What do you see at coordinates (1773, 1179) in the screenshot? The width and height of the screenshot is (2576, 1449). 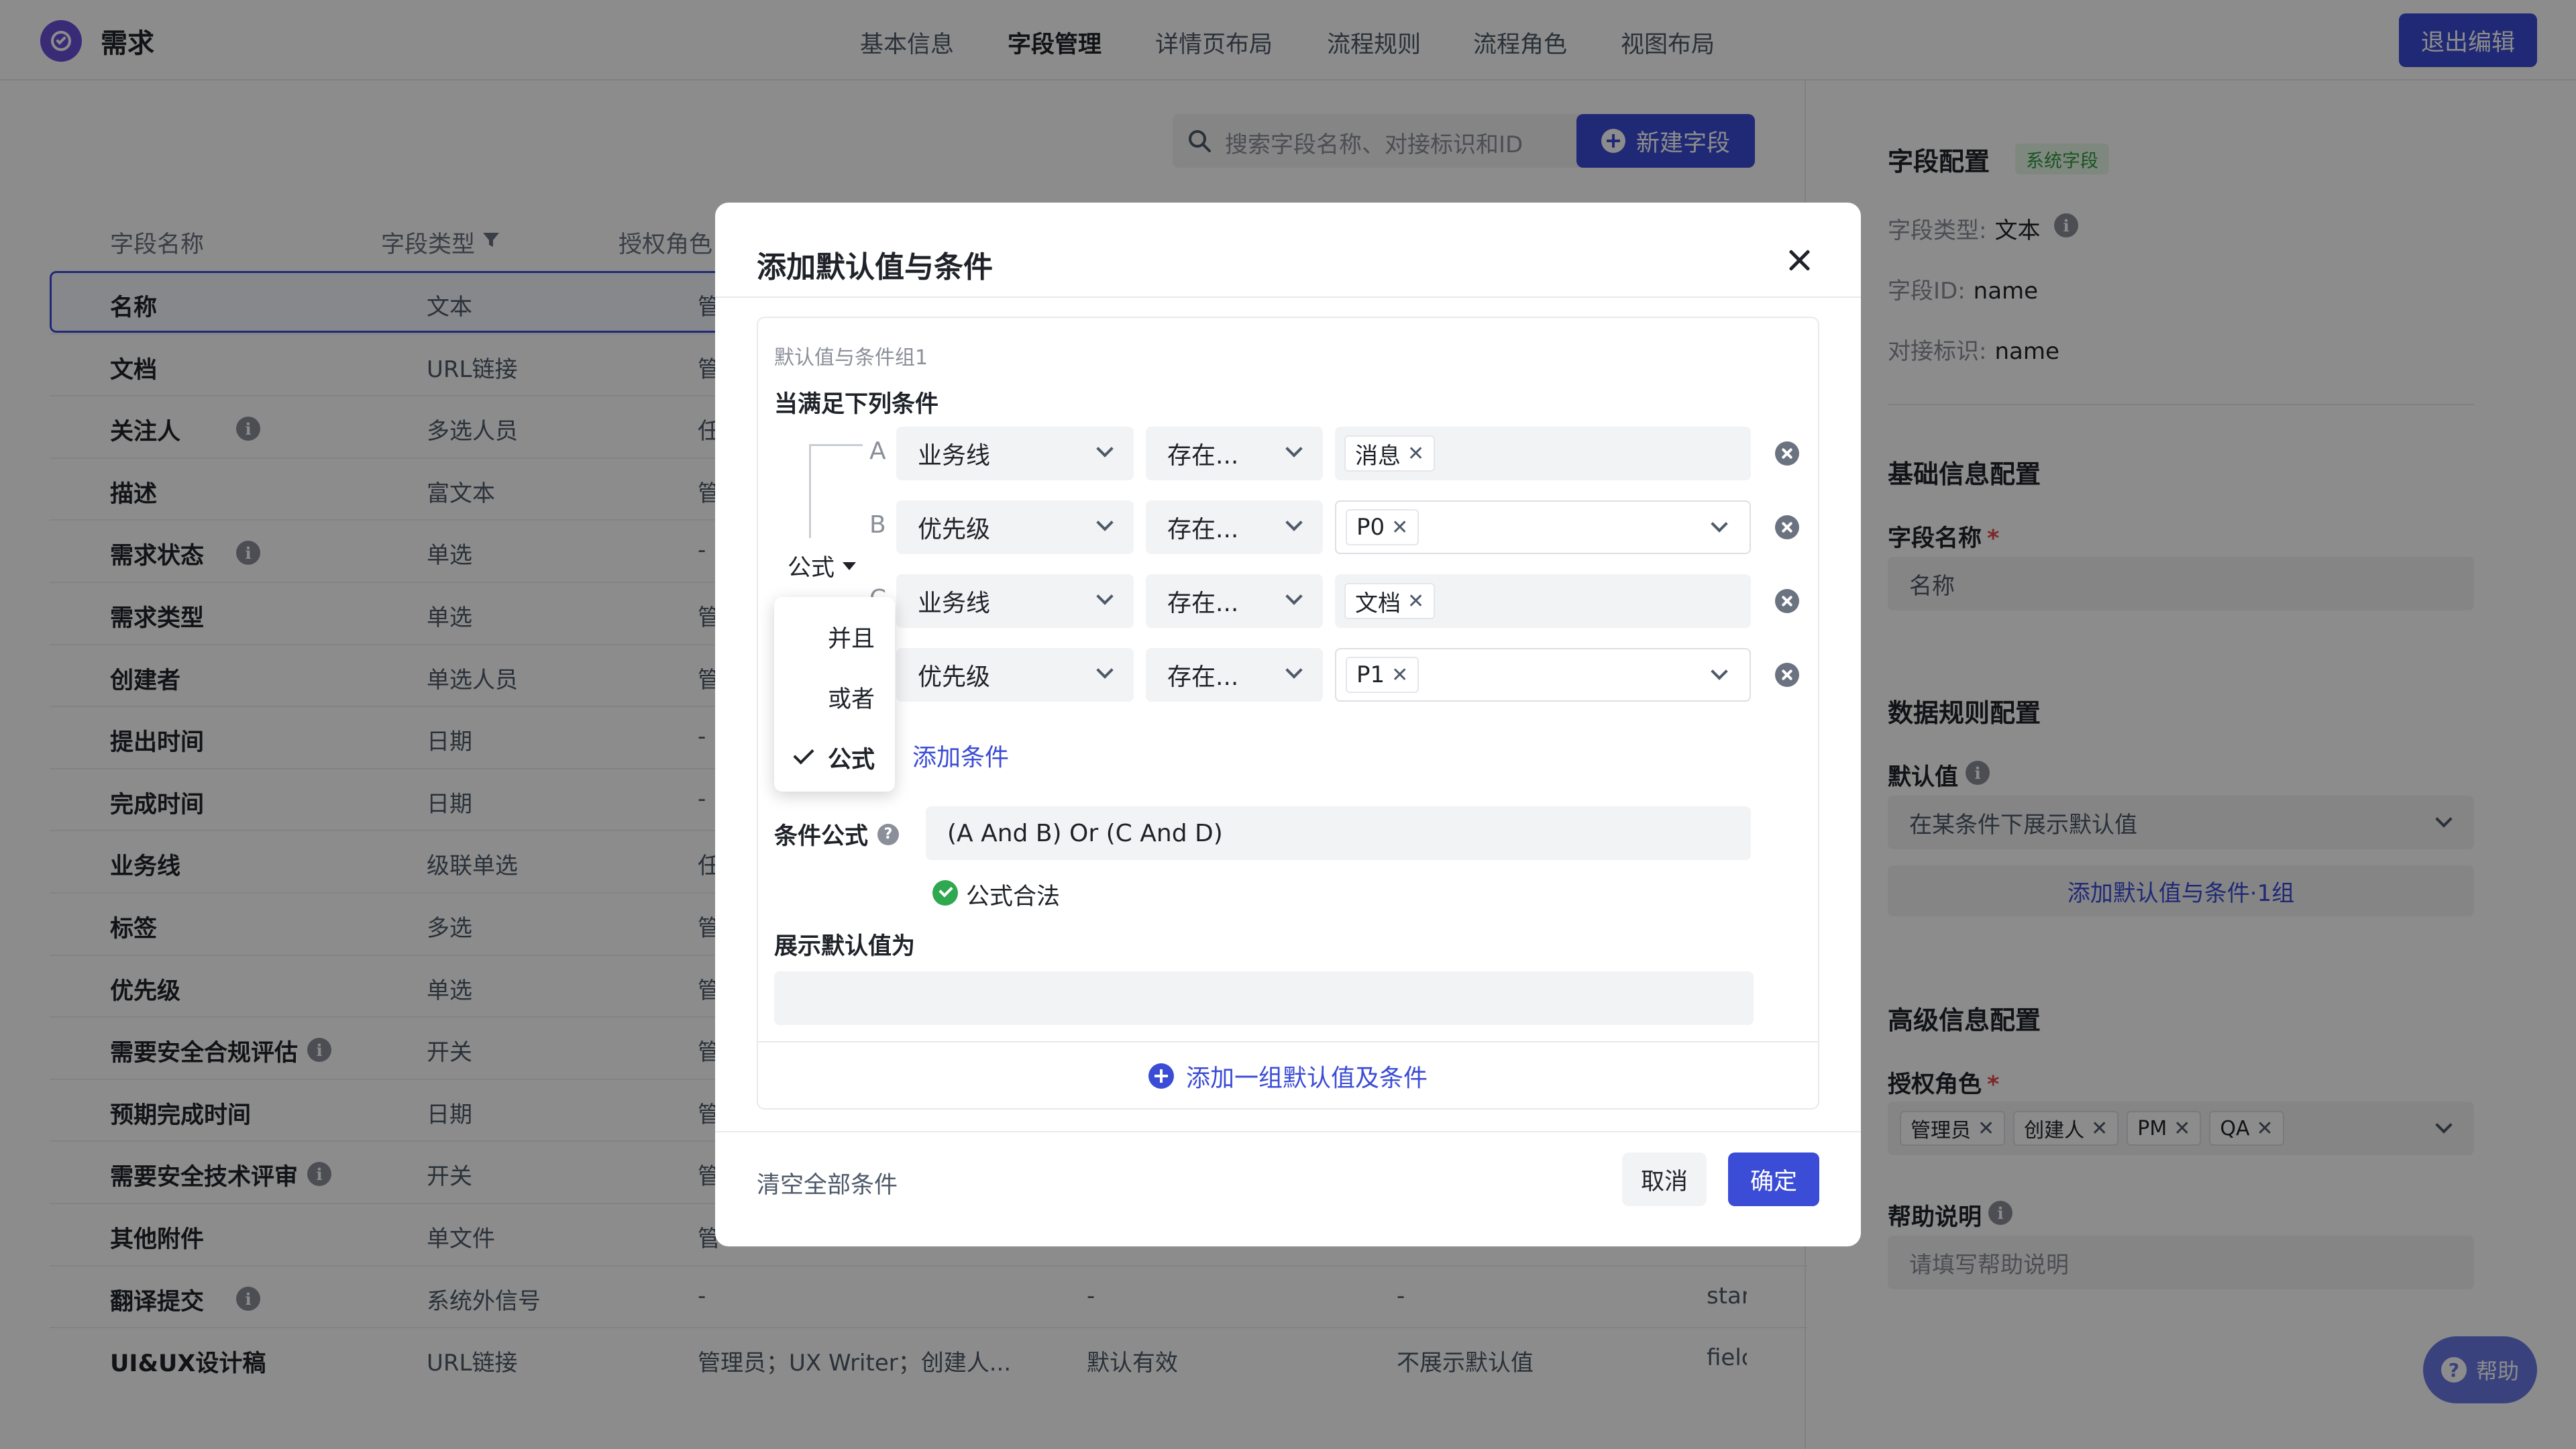 I see `confirm-button: 确定` at bounding box center [1773, 1179].